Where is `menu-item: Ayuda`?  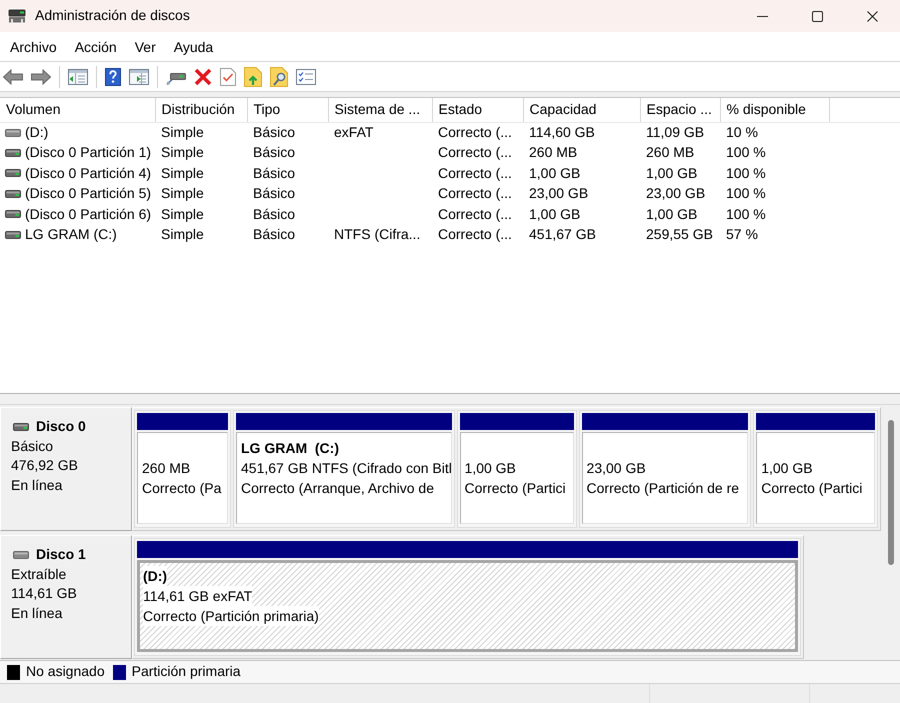
menu-item: Ayuda is located at coordinates (193, 46).